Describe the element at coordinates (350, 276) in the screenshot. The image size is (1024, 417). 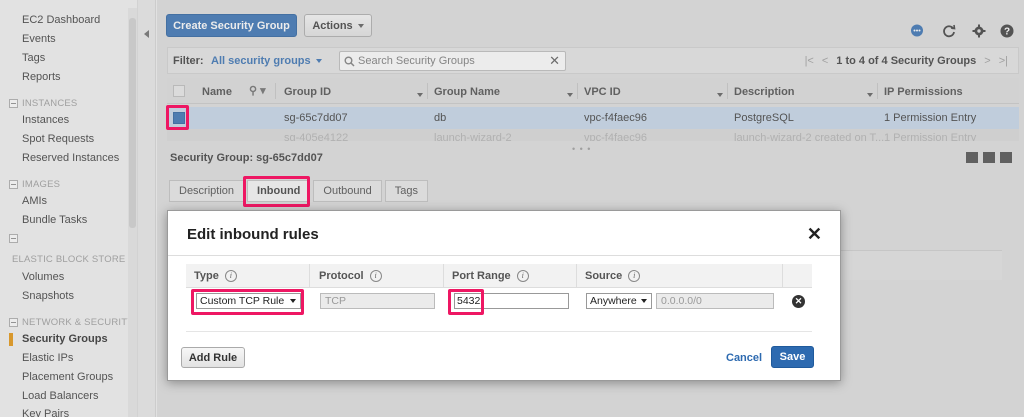
I see `column-header-protocol: Protocol i` at that location.